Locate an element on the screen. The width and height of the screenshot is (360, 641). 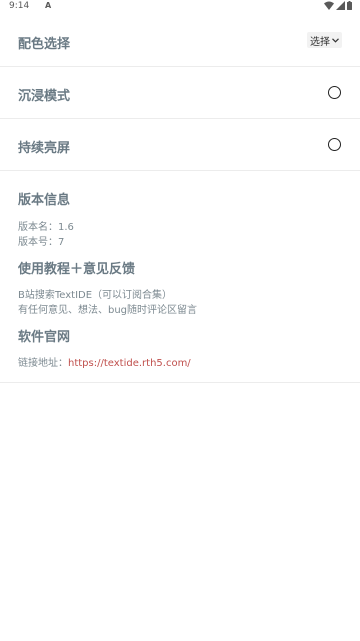
keep-screen-on-label: 持续亮屏 is located at coordinates (44, 148).